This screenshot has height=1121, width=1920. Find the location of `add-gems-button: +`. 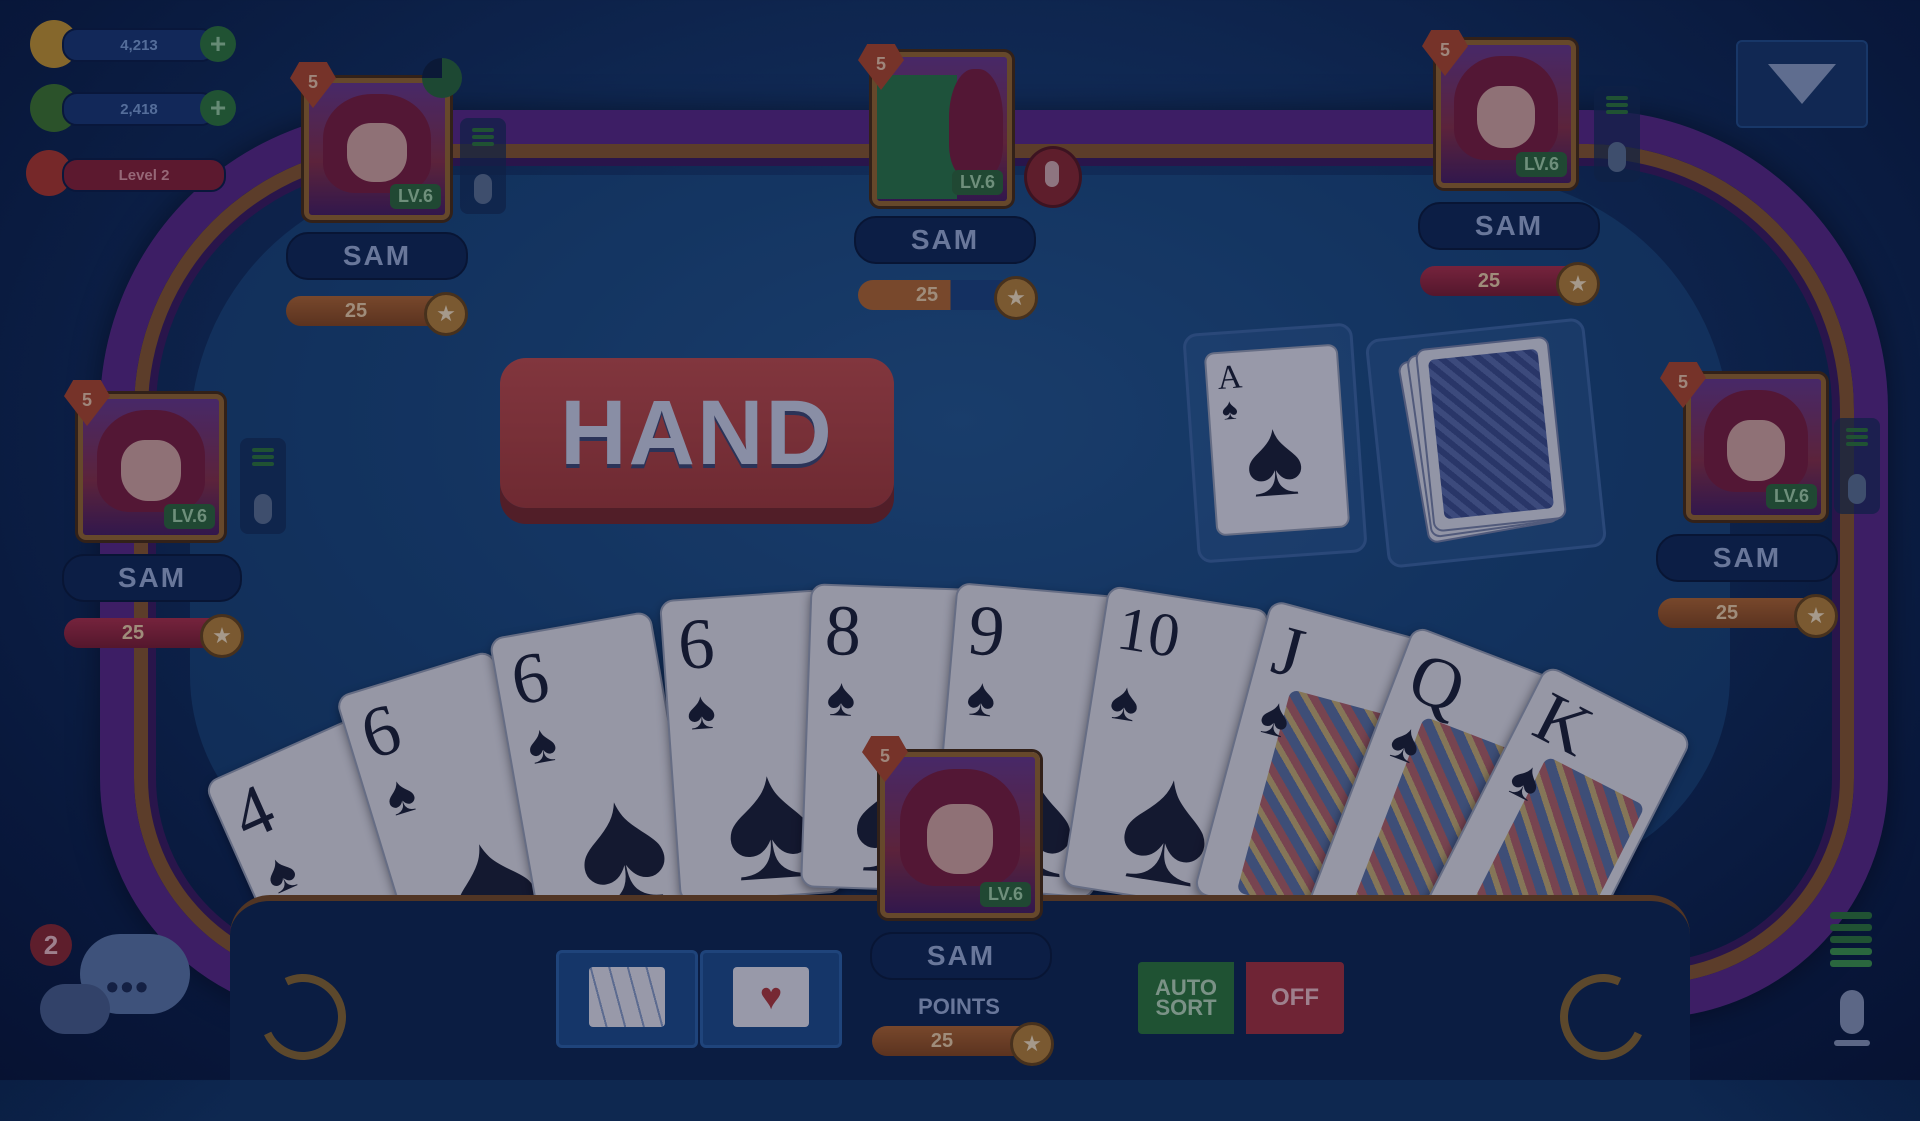

add-gems-button: + is located at coordinates (218, 108).